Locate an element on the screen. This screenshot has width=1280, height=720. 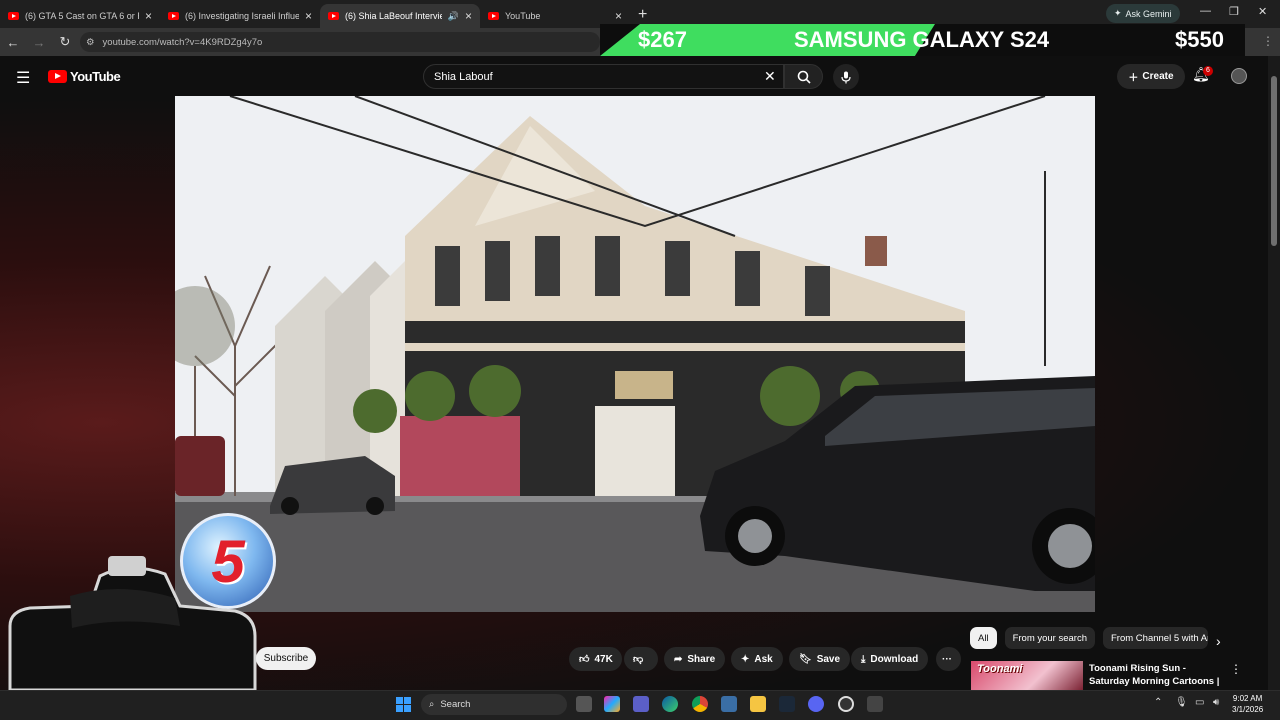
tab-title: (6) Investigating Israeli Influence is located at coordinates (242, 16).